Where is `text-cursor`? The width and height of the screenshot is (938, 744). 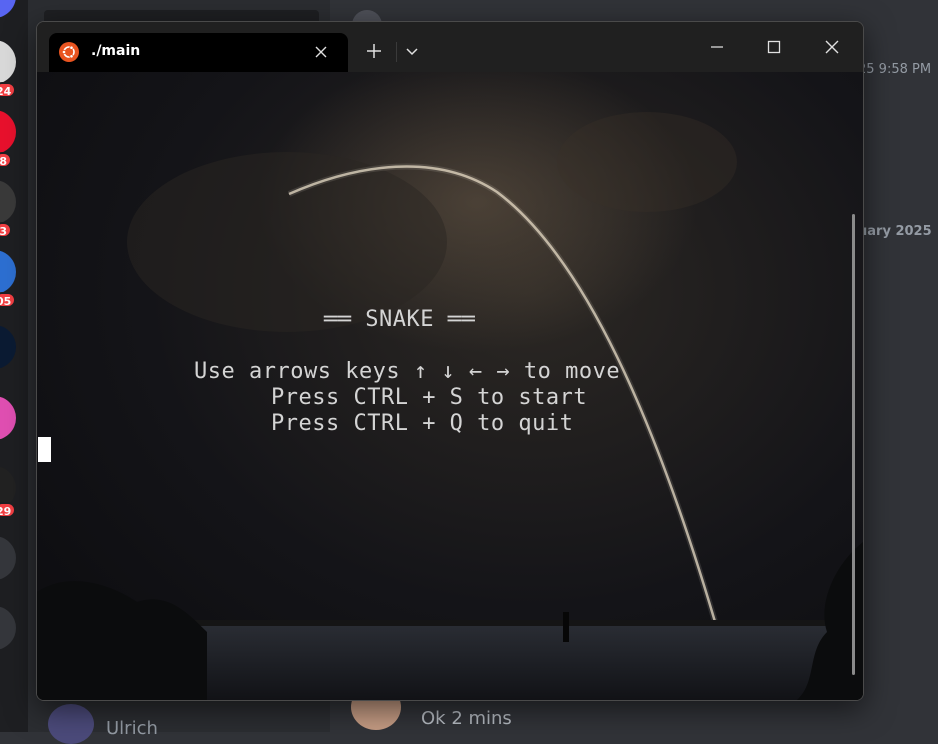
text-cursor is located at coordinates (44, 449).